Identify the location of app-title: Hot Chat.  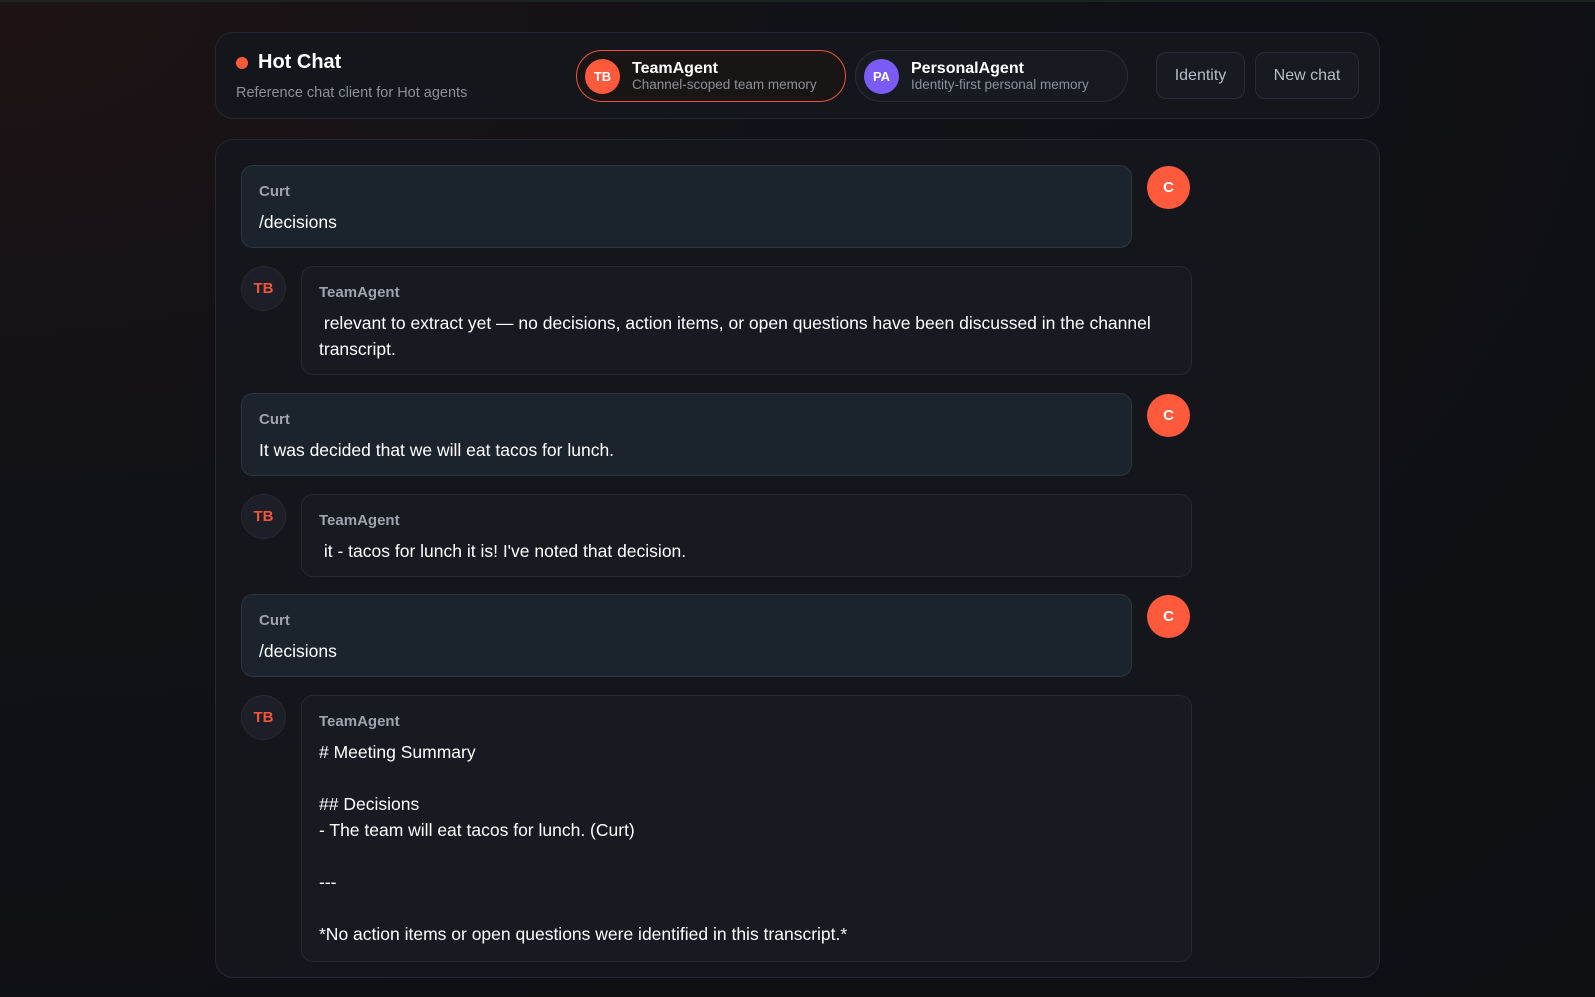
(300, 62).